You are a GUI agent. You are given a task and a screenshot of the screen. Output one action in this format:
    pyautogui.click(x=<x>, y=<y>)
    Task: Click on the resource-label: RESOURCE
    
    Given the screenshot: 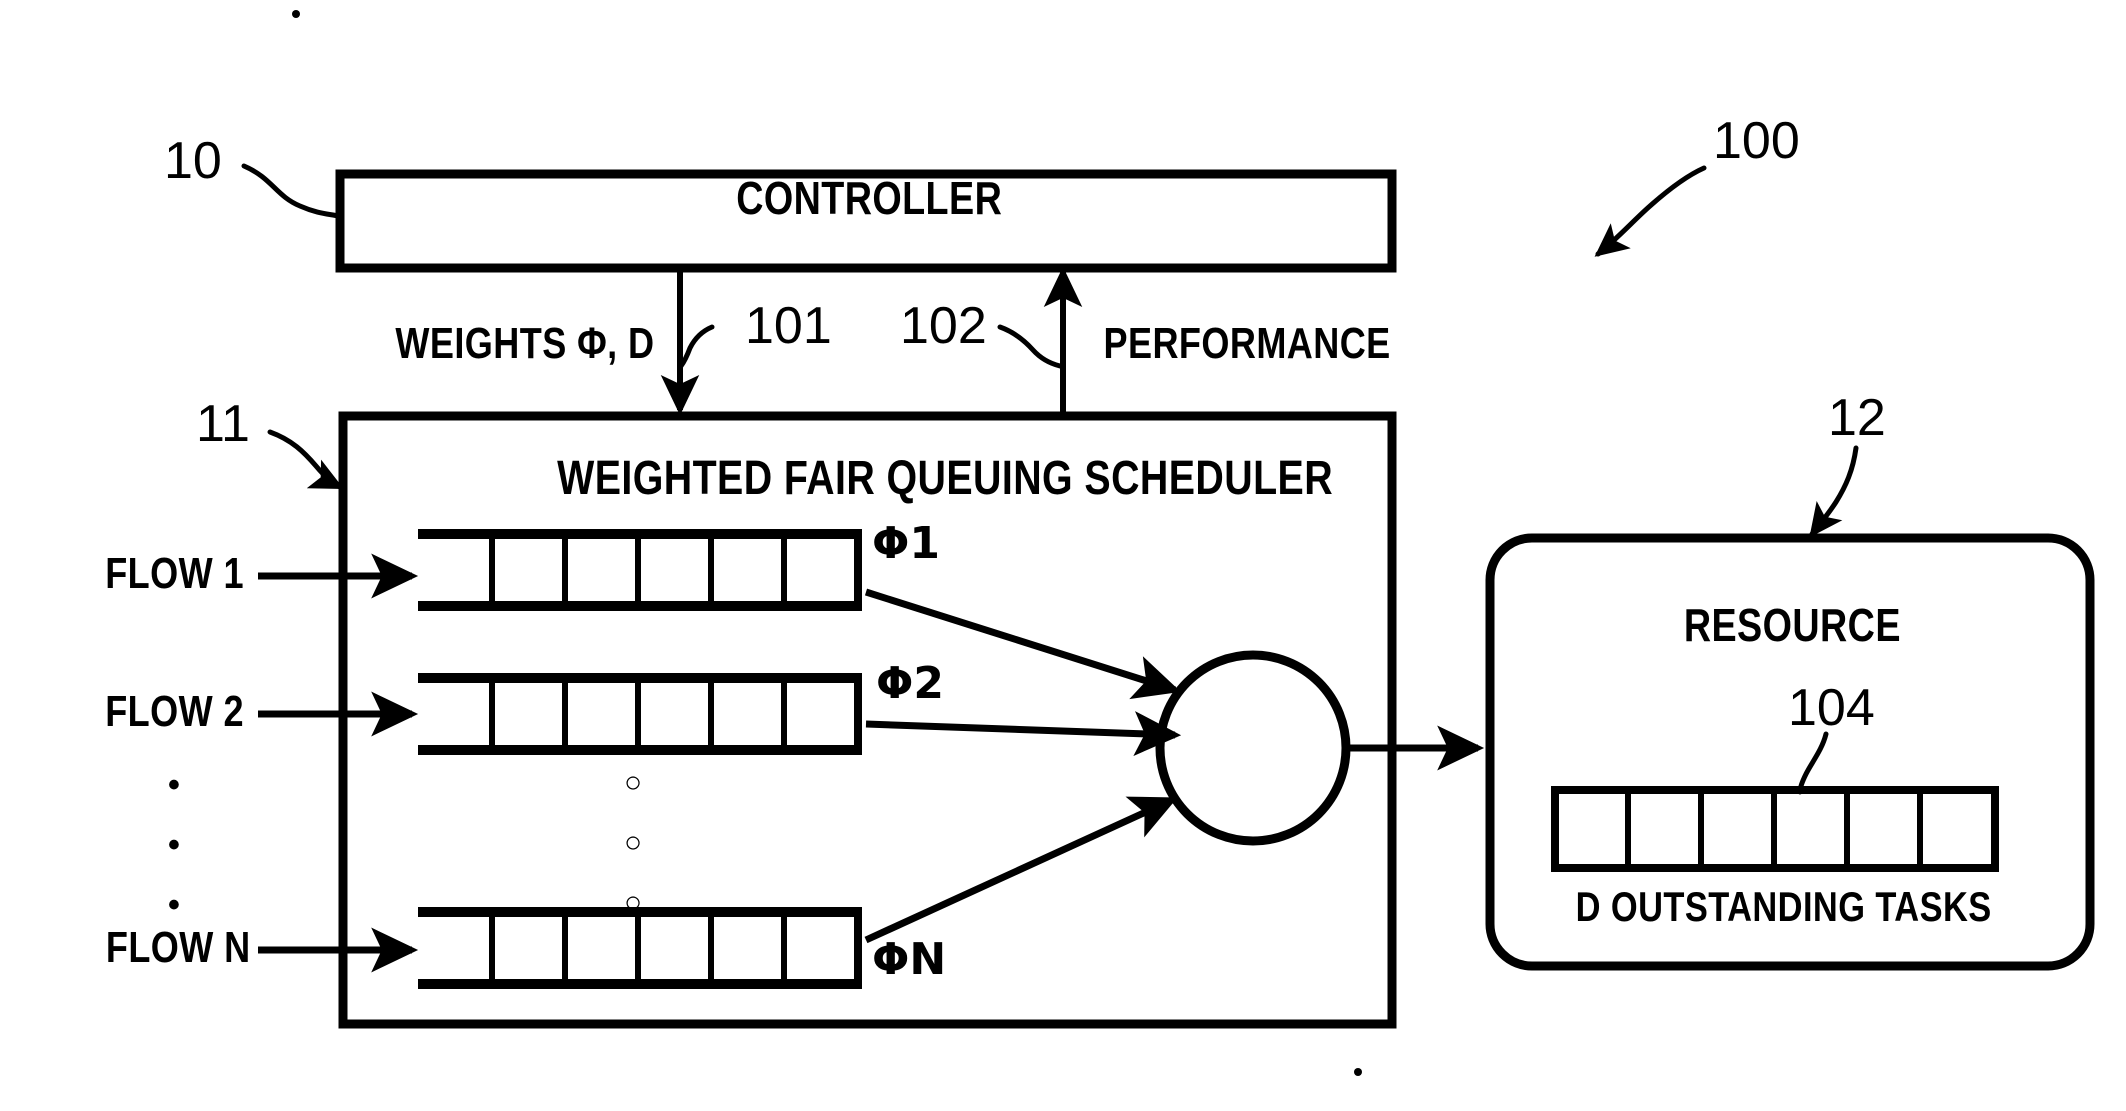 What is the action you would take?
    pyautogui.click(x=1792, y=625)
    